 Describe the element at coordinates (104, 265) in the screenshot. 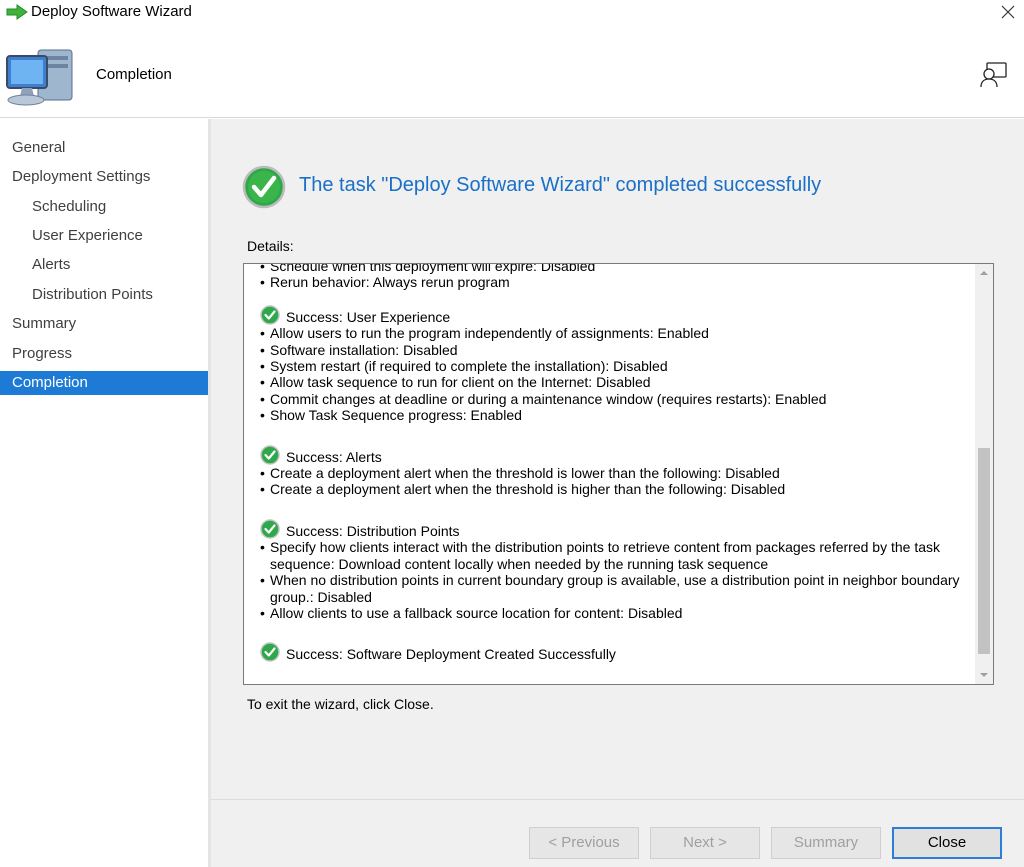

I see `nav-item-alerts: Alerts` at that location.